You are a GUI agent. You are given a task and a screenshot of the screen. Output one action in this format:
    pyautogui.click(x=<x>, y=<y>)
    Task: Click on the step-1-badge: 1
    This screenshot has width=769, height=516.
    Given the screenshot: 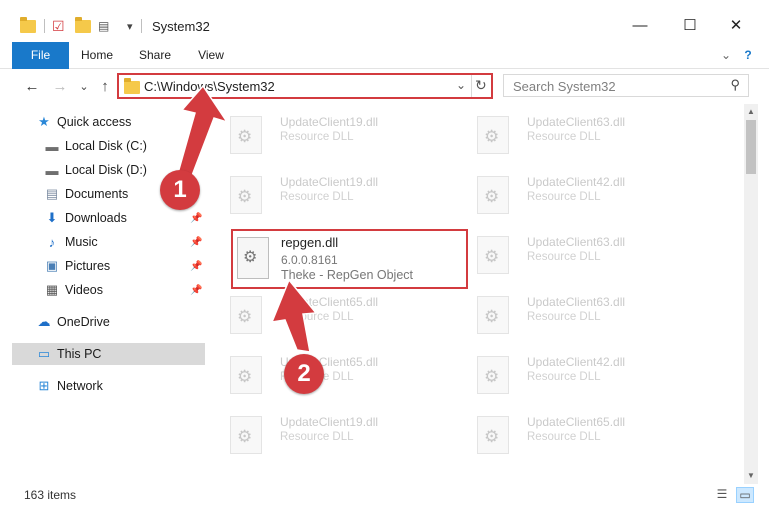 What is the action you would take?
    pyautogui.click(x=180, y=190)
    